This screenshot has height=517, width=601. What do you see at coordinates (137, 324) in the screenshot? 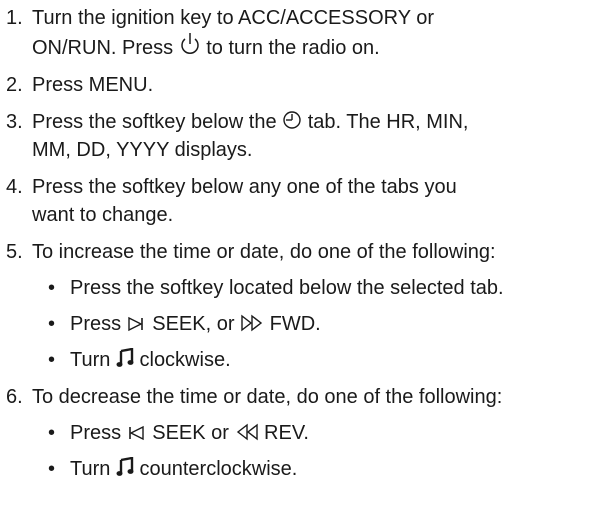
I see `seek-forward-icon` at bounding box center [137, 324].